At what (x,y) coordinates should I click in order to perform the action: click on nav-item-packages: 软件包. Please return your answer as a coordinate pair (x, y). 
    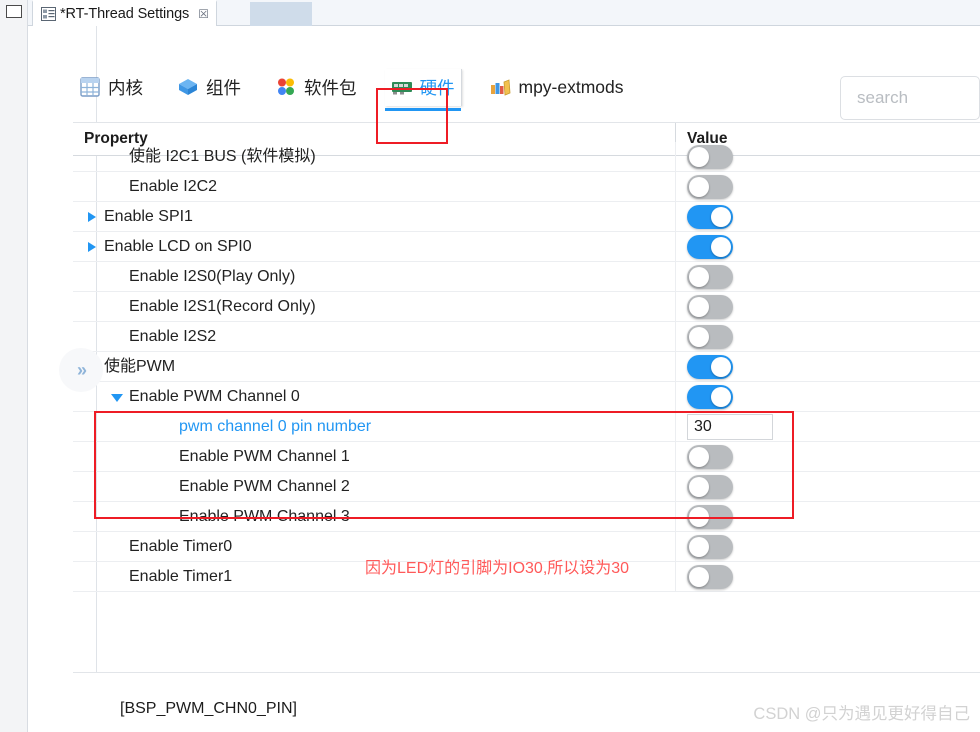
    Looking at the image, I should click on (316, 87).